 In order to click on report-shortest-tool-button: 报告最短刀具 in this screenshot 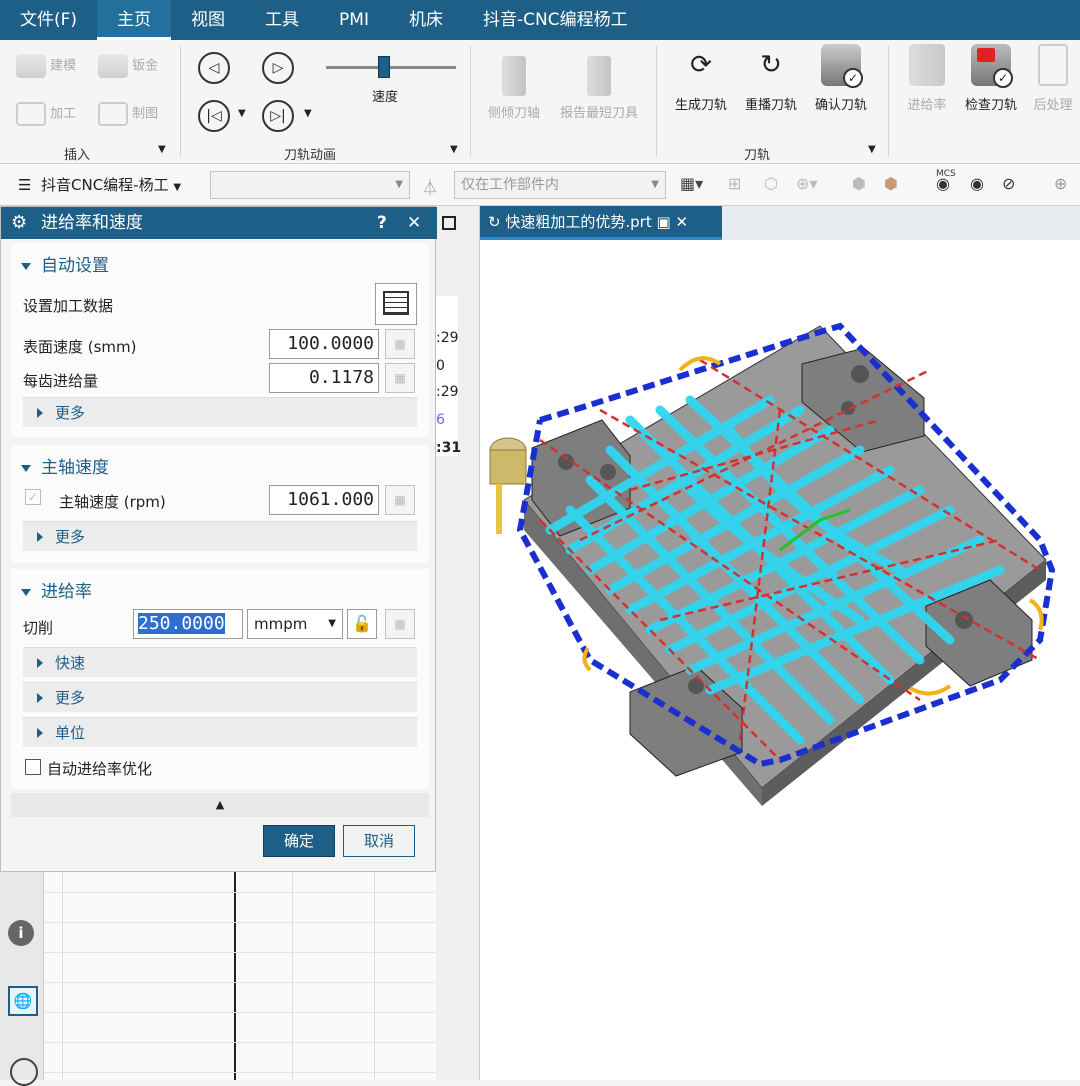, I will do `click(599, 88)`.